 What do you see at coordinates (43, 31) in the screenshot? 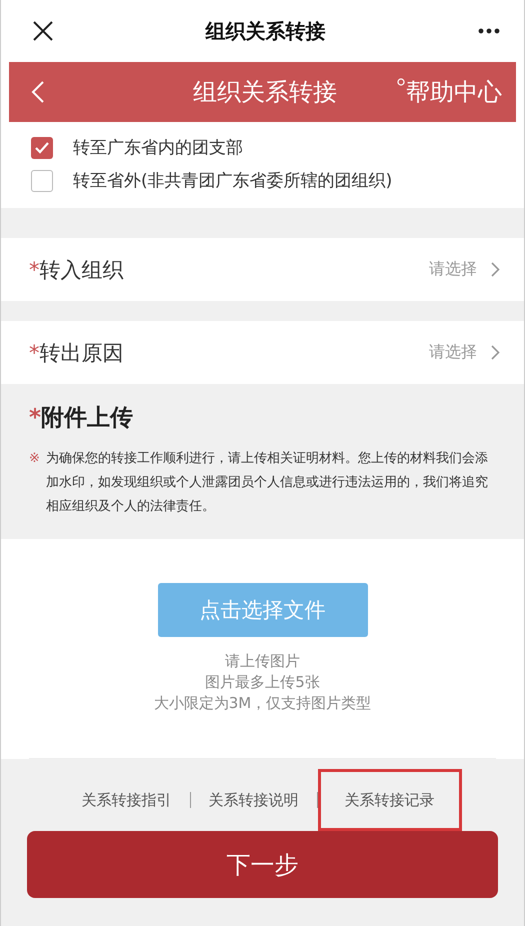
I see `close-icon` at bounding box center [43, 31].